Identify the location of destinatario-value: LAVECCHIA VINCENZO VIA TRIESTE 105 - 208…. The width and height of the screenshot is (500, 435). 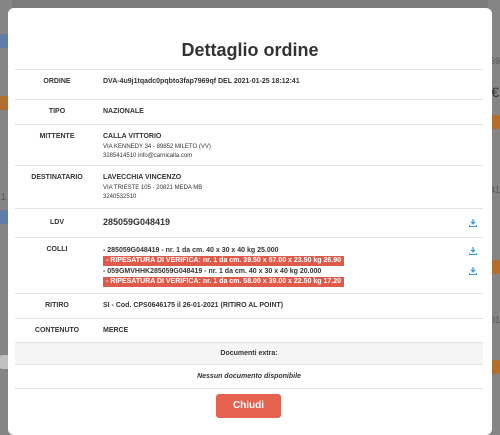
(291, 187).